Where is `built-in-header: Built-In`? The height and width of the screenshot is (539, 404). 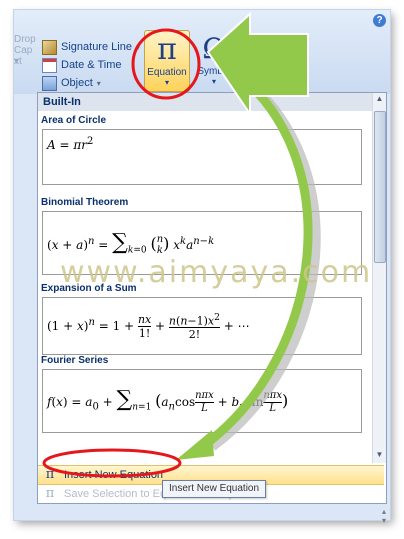 built-in-header: Built-In is located at coordinates (206, 102).